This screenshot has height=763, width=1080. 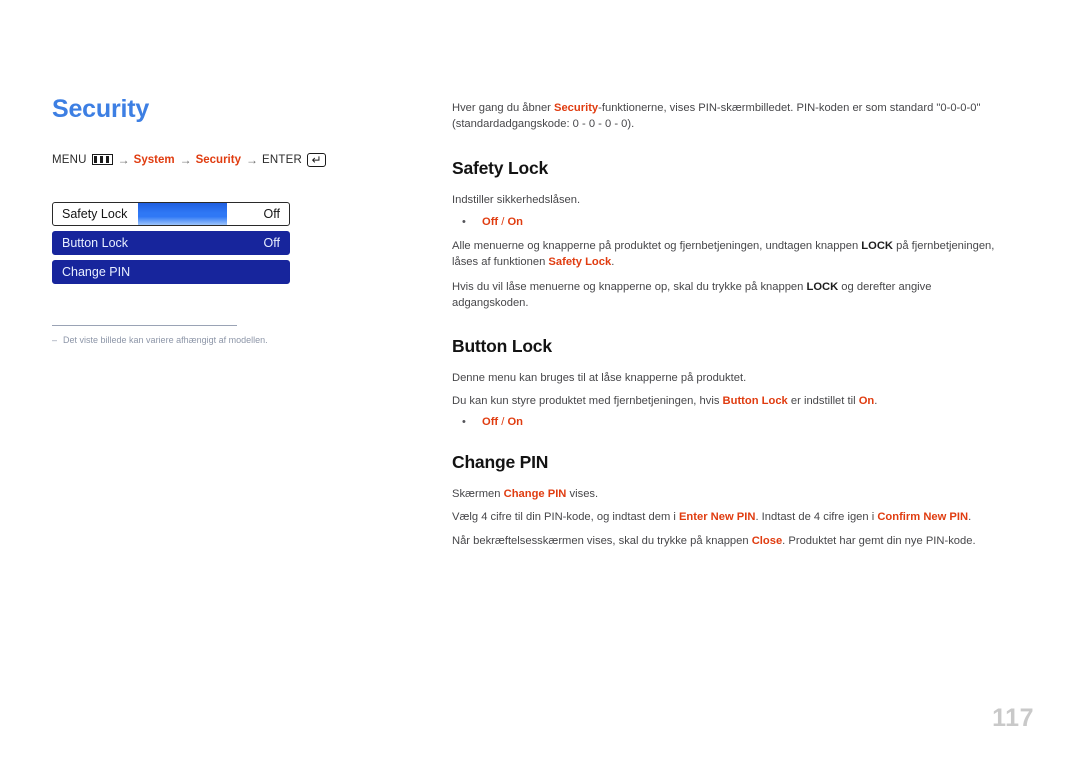 What do you see at coordinates (580, 261) in the screenshot?
I see `sl-p2-accent-safety-lock: Safety Lock` at bounding box center [580, 261].